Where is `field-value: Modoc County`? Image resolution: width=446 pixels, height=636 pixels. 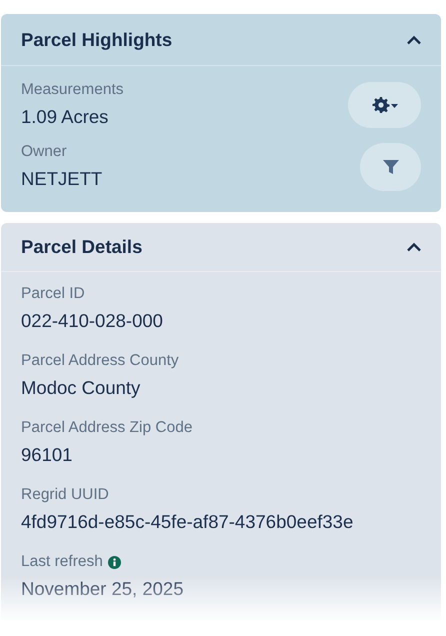 field-value: Modoc County is located at coordinates (81, 388).